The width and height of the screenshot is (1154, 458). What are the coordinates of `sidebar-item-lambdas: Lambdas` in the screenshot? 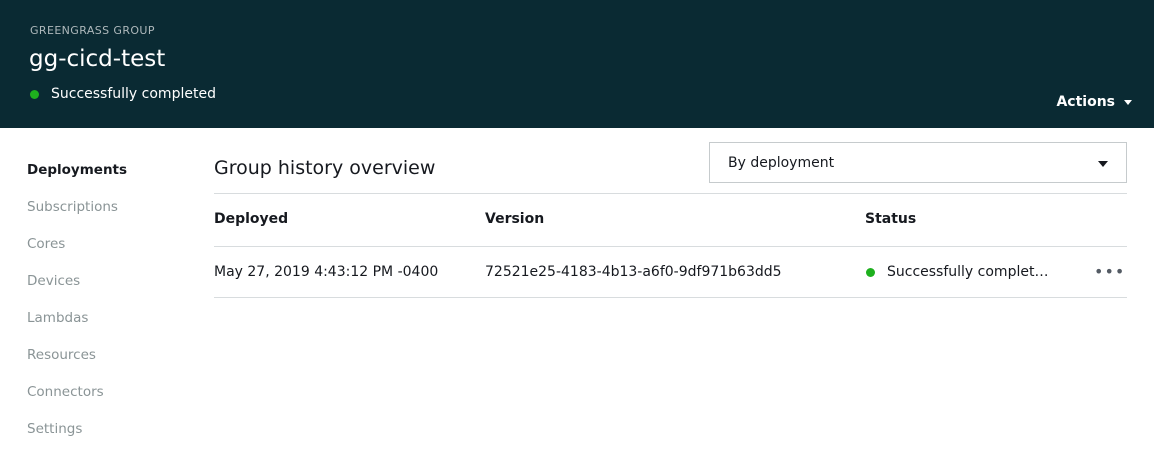 It's located at (102, 328).